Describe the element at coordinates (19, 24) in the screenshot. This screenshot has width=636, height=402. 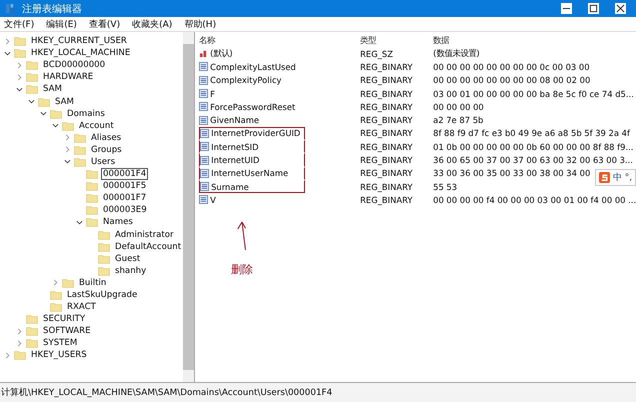
I see `menu-item: 文件(F)` at that location.